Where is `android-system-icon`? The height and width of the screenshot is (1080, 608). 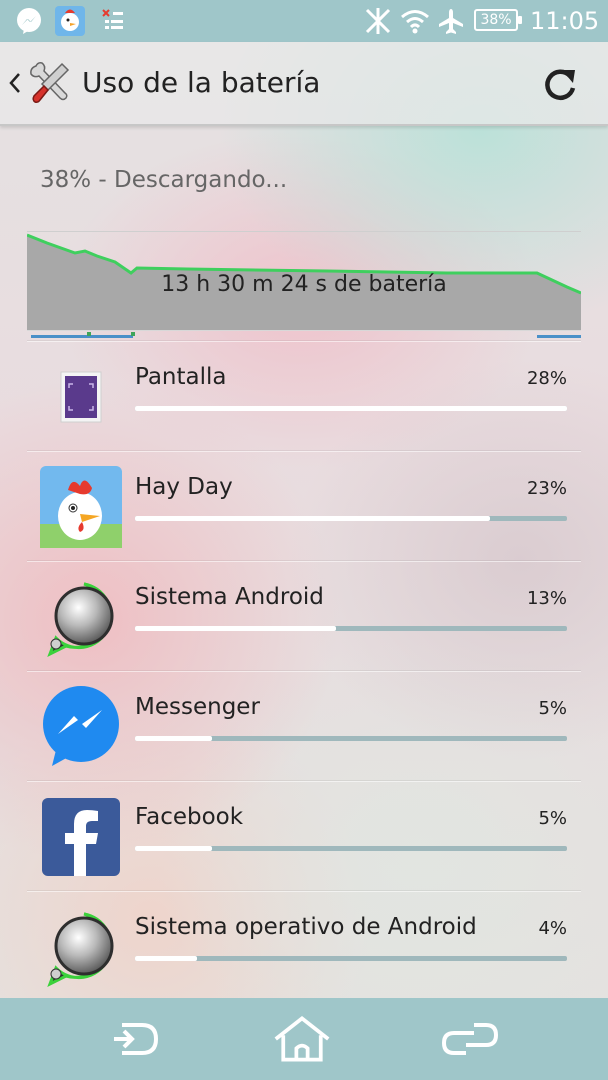 android-system-icon is located at coordinates (81, 617).